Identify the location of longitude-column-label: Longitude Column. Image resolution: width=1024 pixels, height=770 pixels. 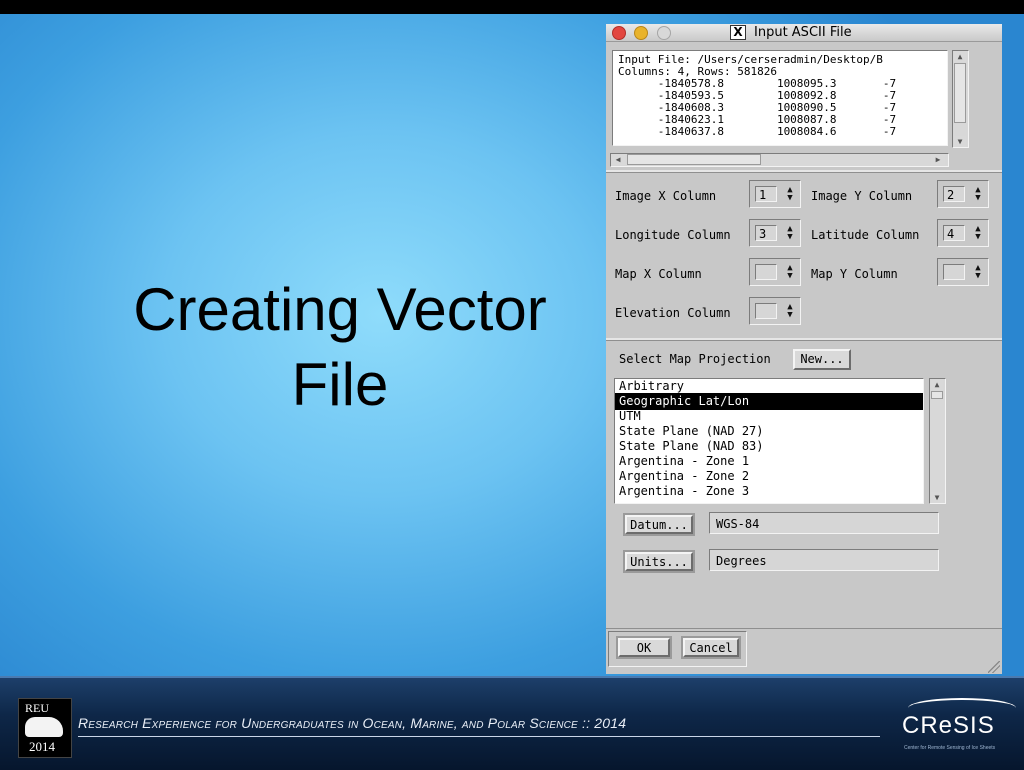
(673, 235).